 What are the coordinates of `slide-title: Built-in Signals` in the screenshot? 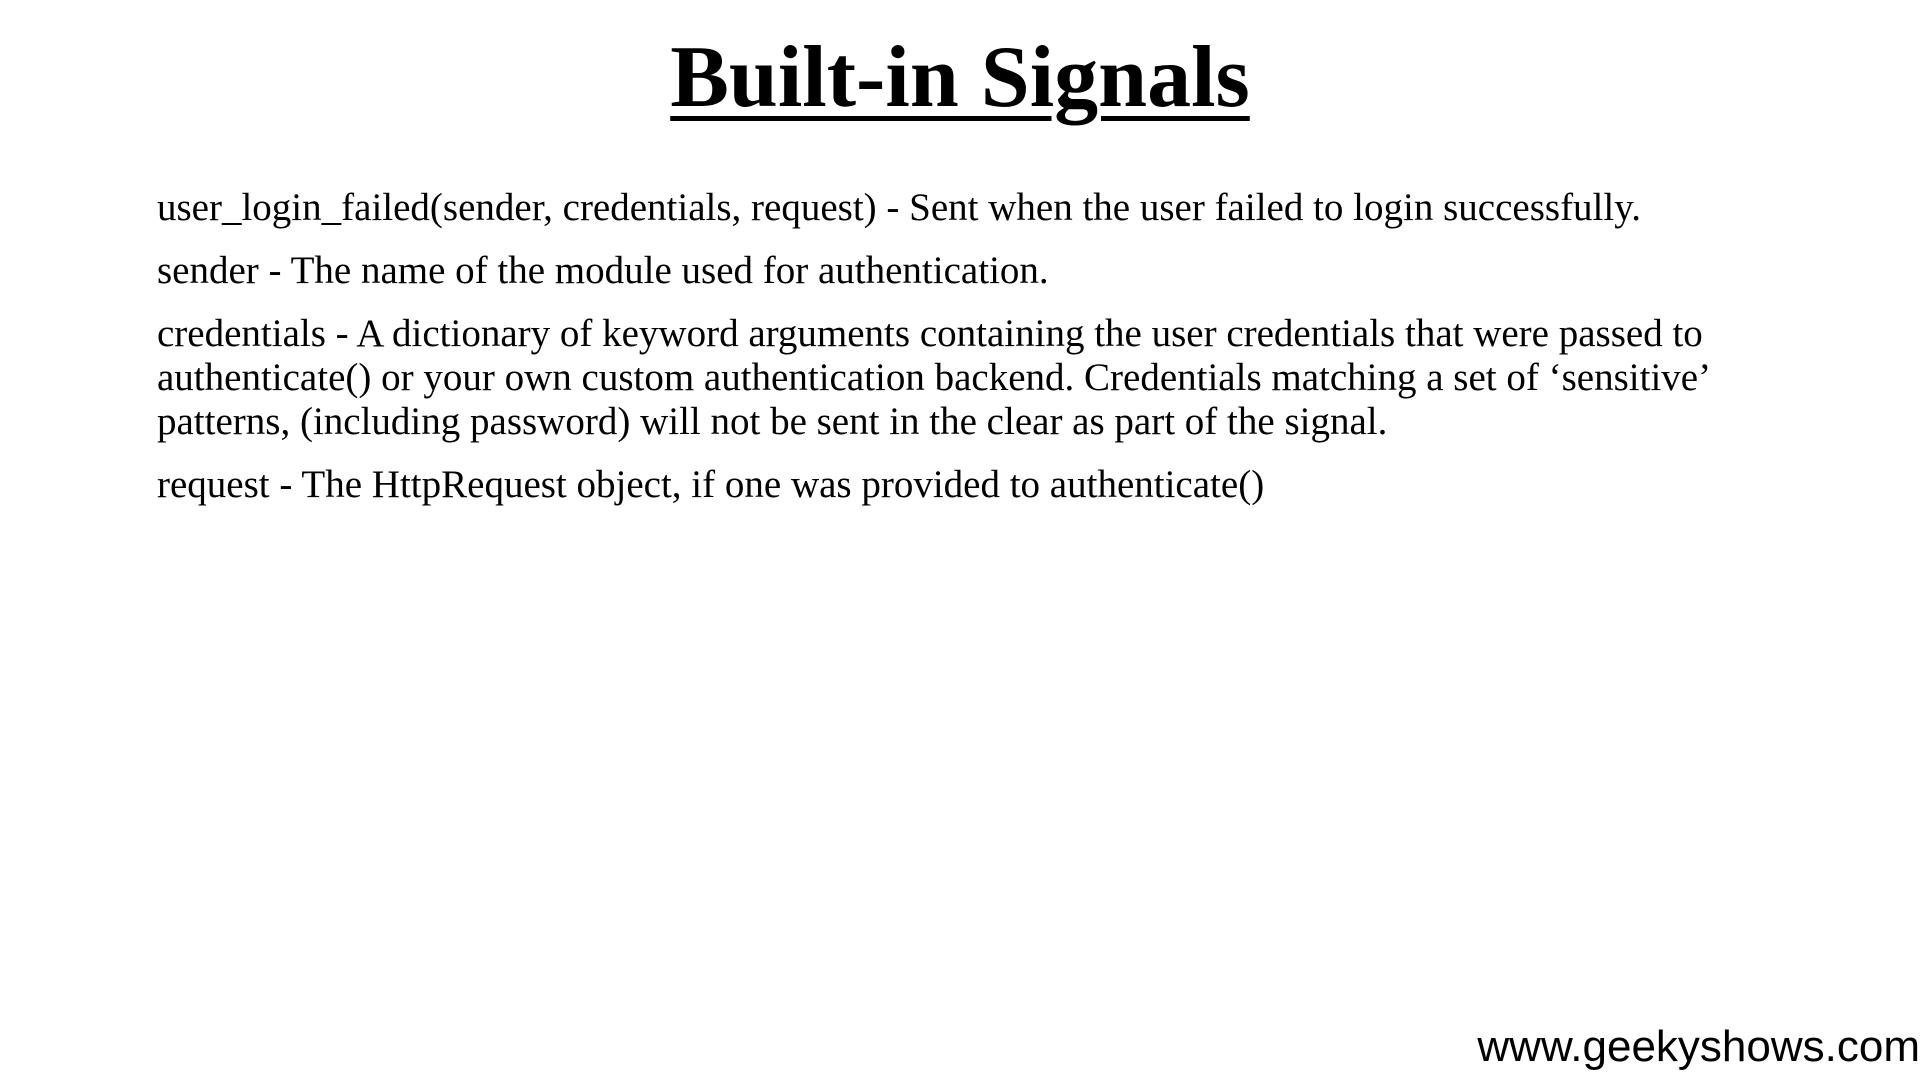 It's located at (960, 78).